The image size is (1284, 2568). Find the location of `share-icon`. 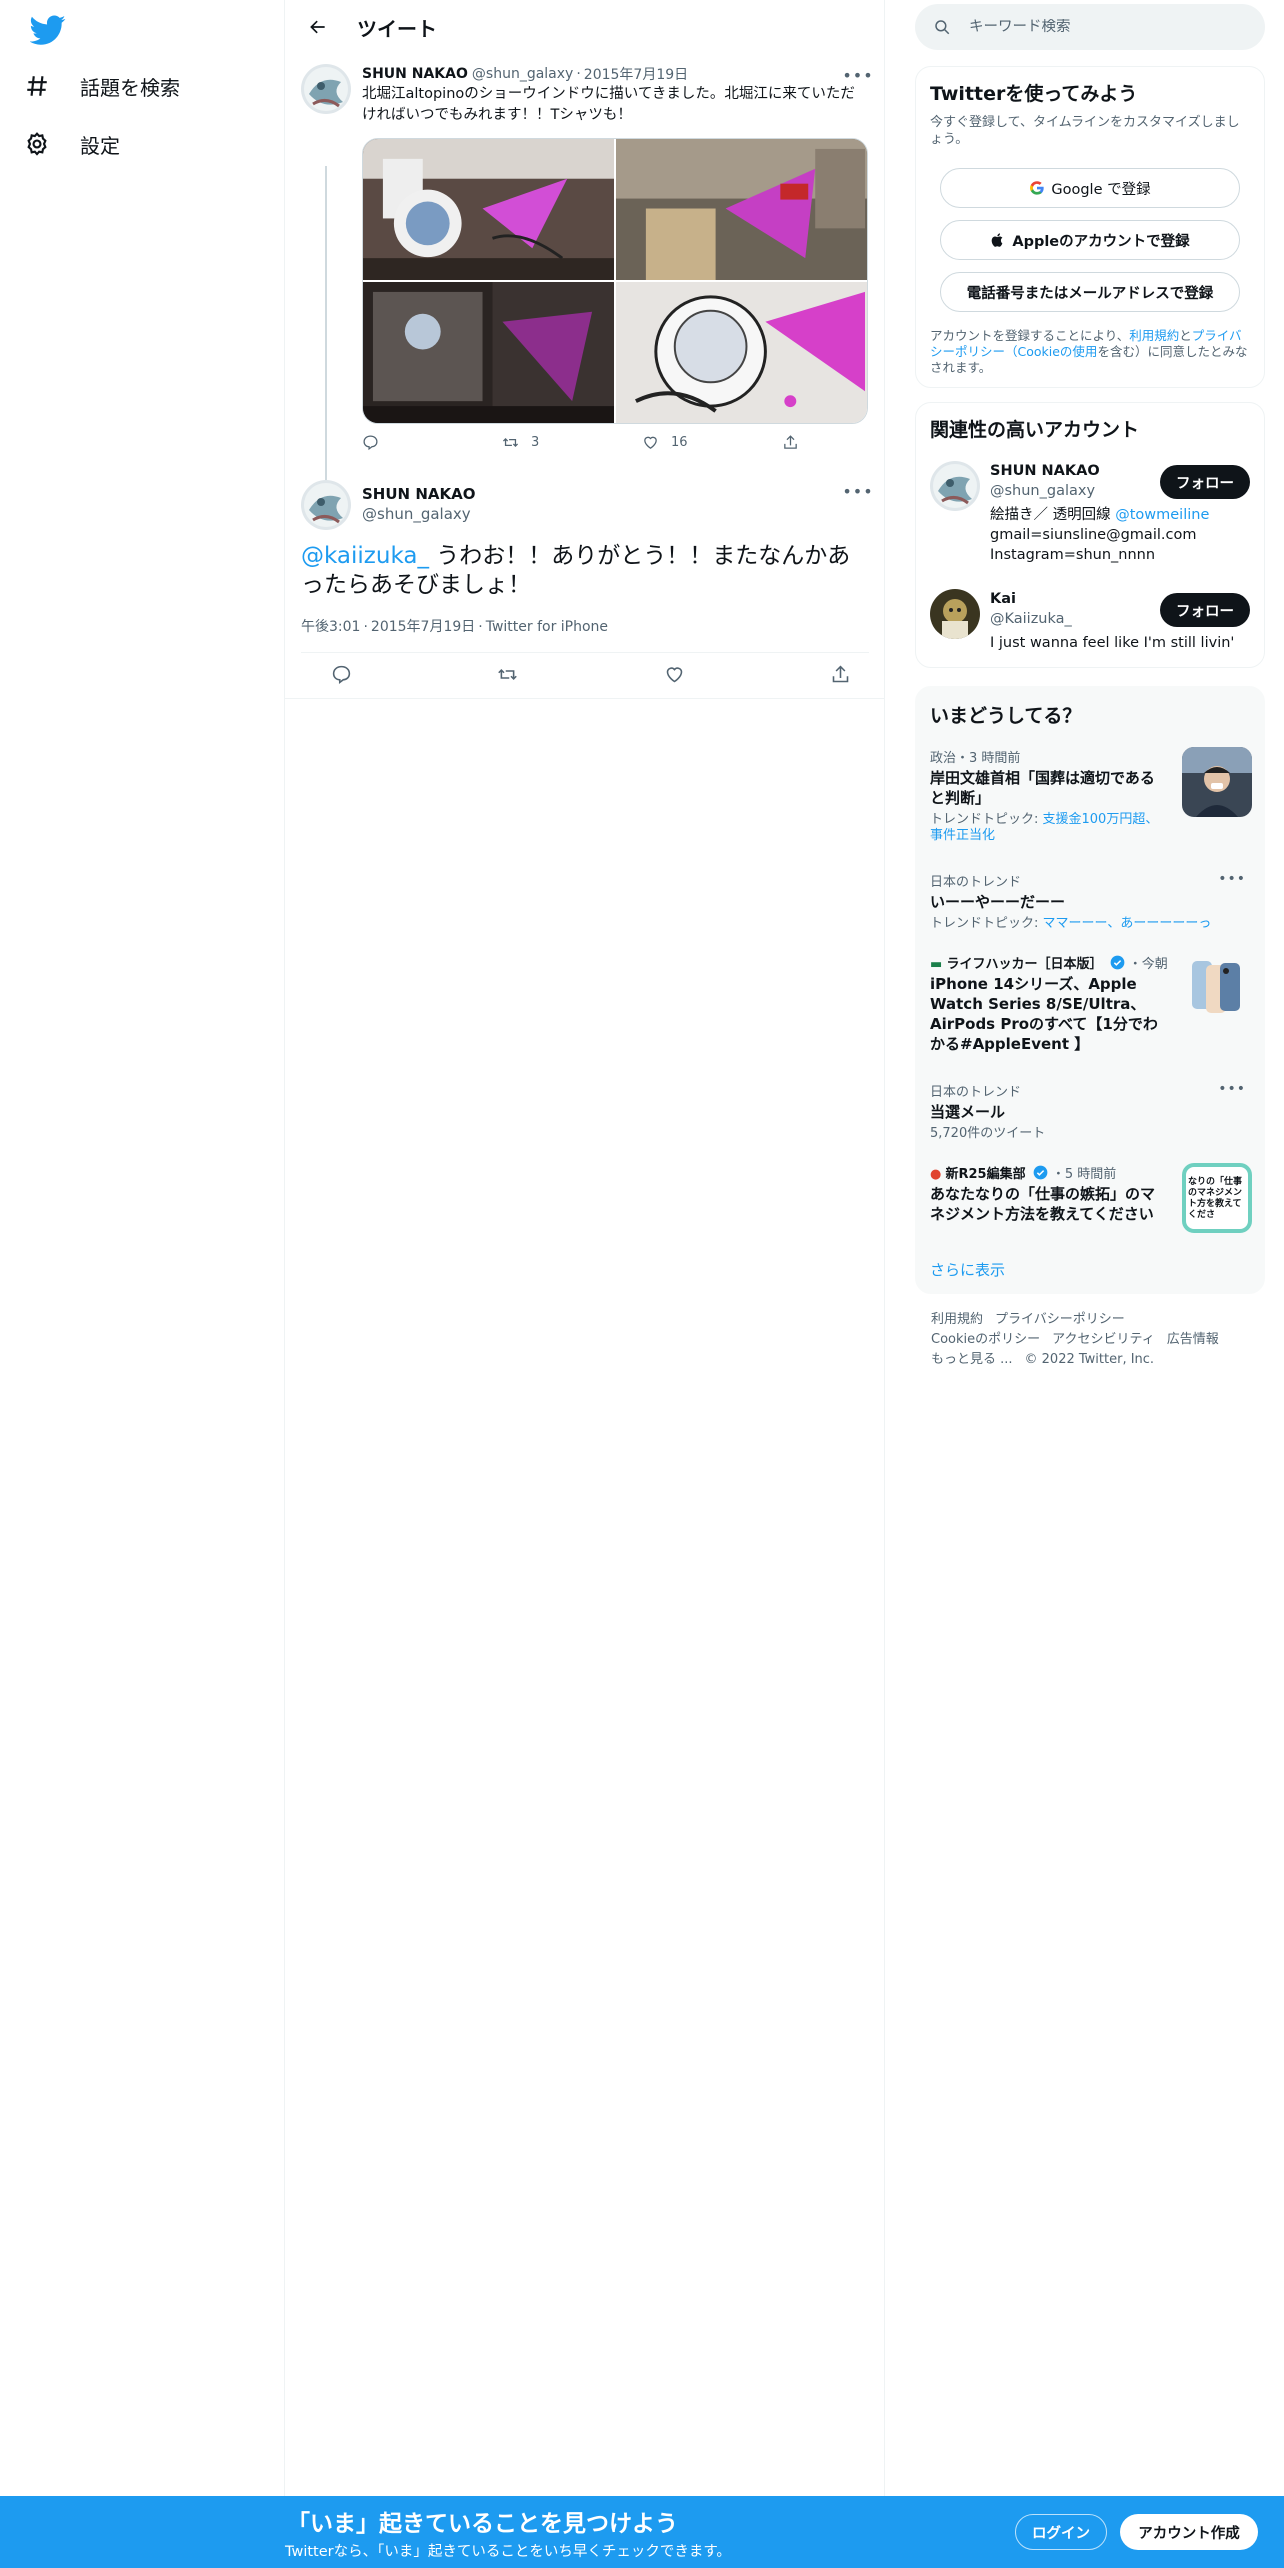

share-icon is located at coordinates (840, 674).